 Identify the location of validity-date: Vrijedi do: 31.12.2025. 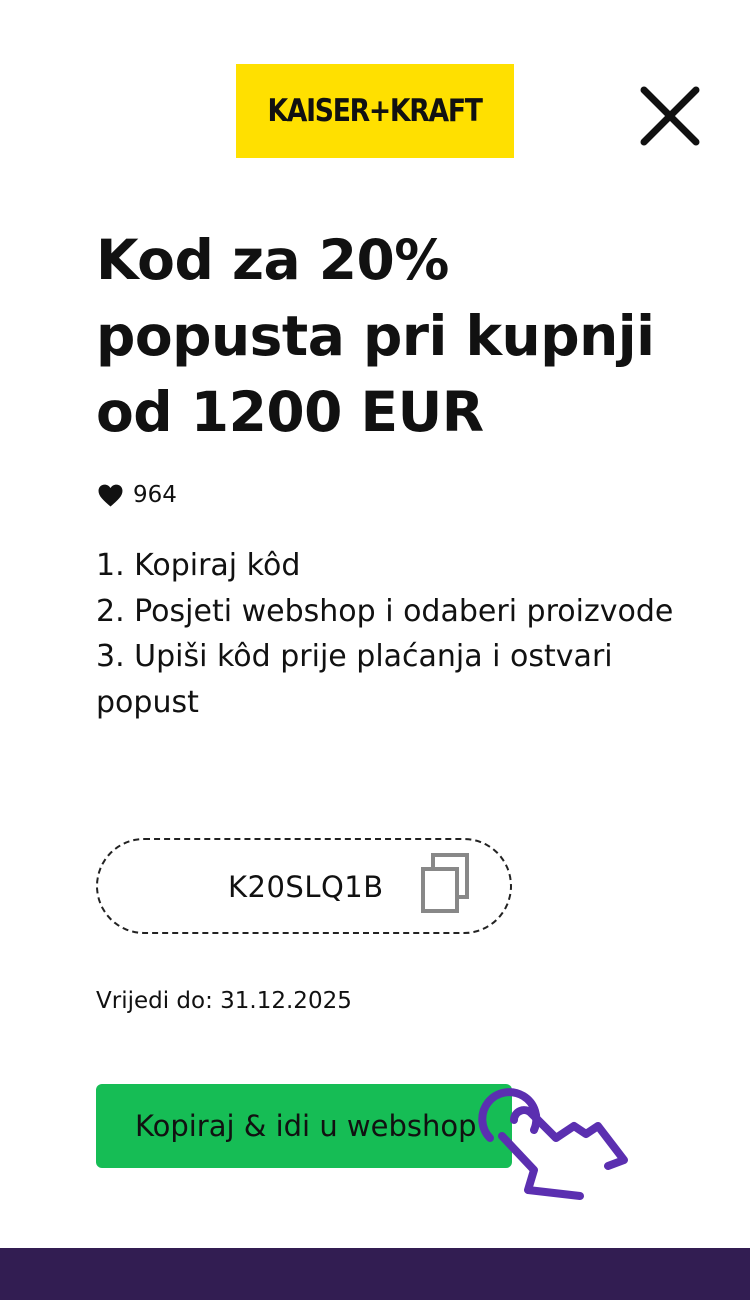
(224, 1001).